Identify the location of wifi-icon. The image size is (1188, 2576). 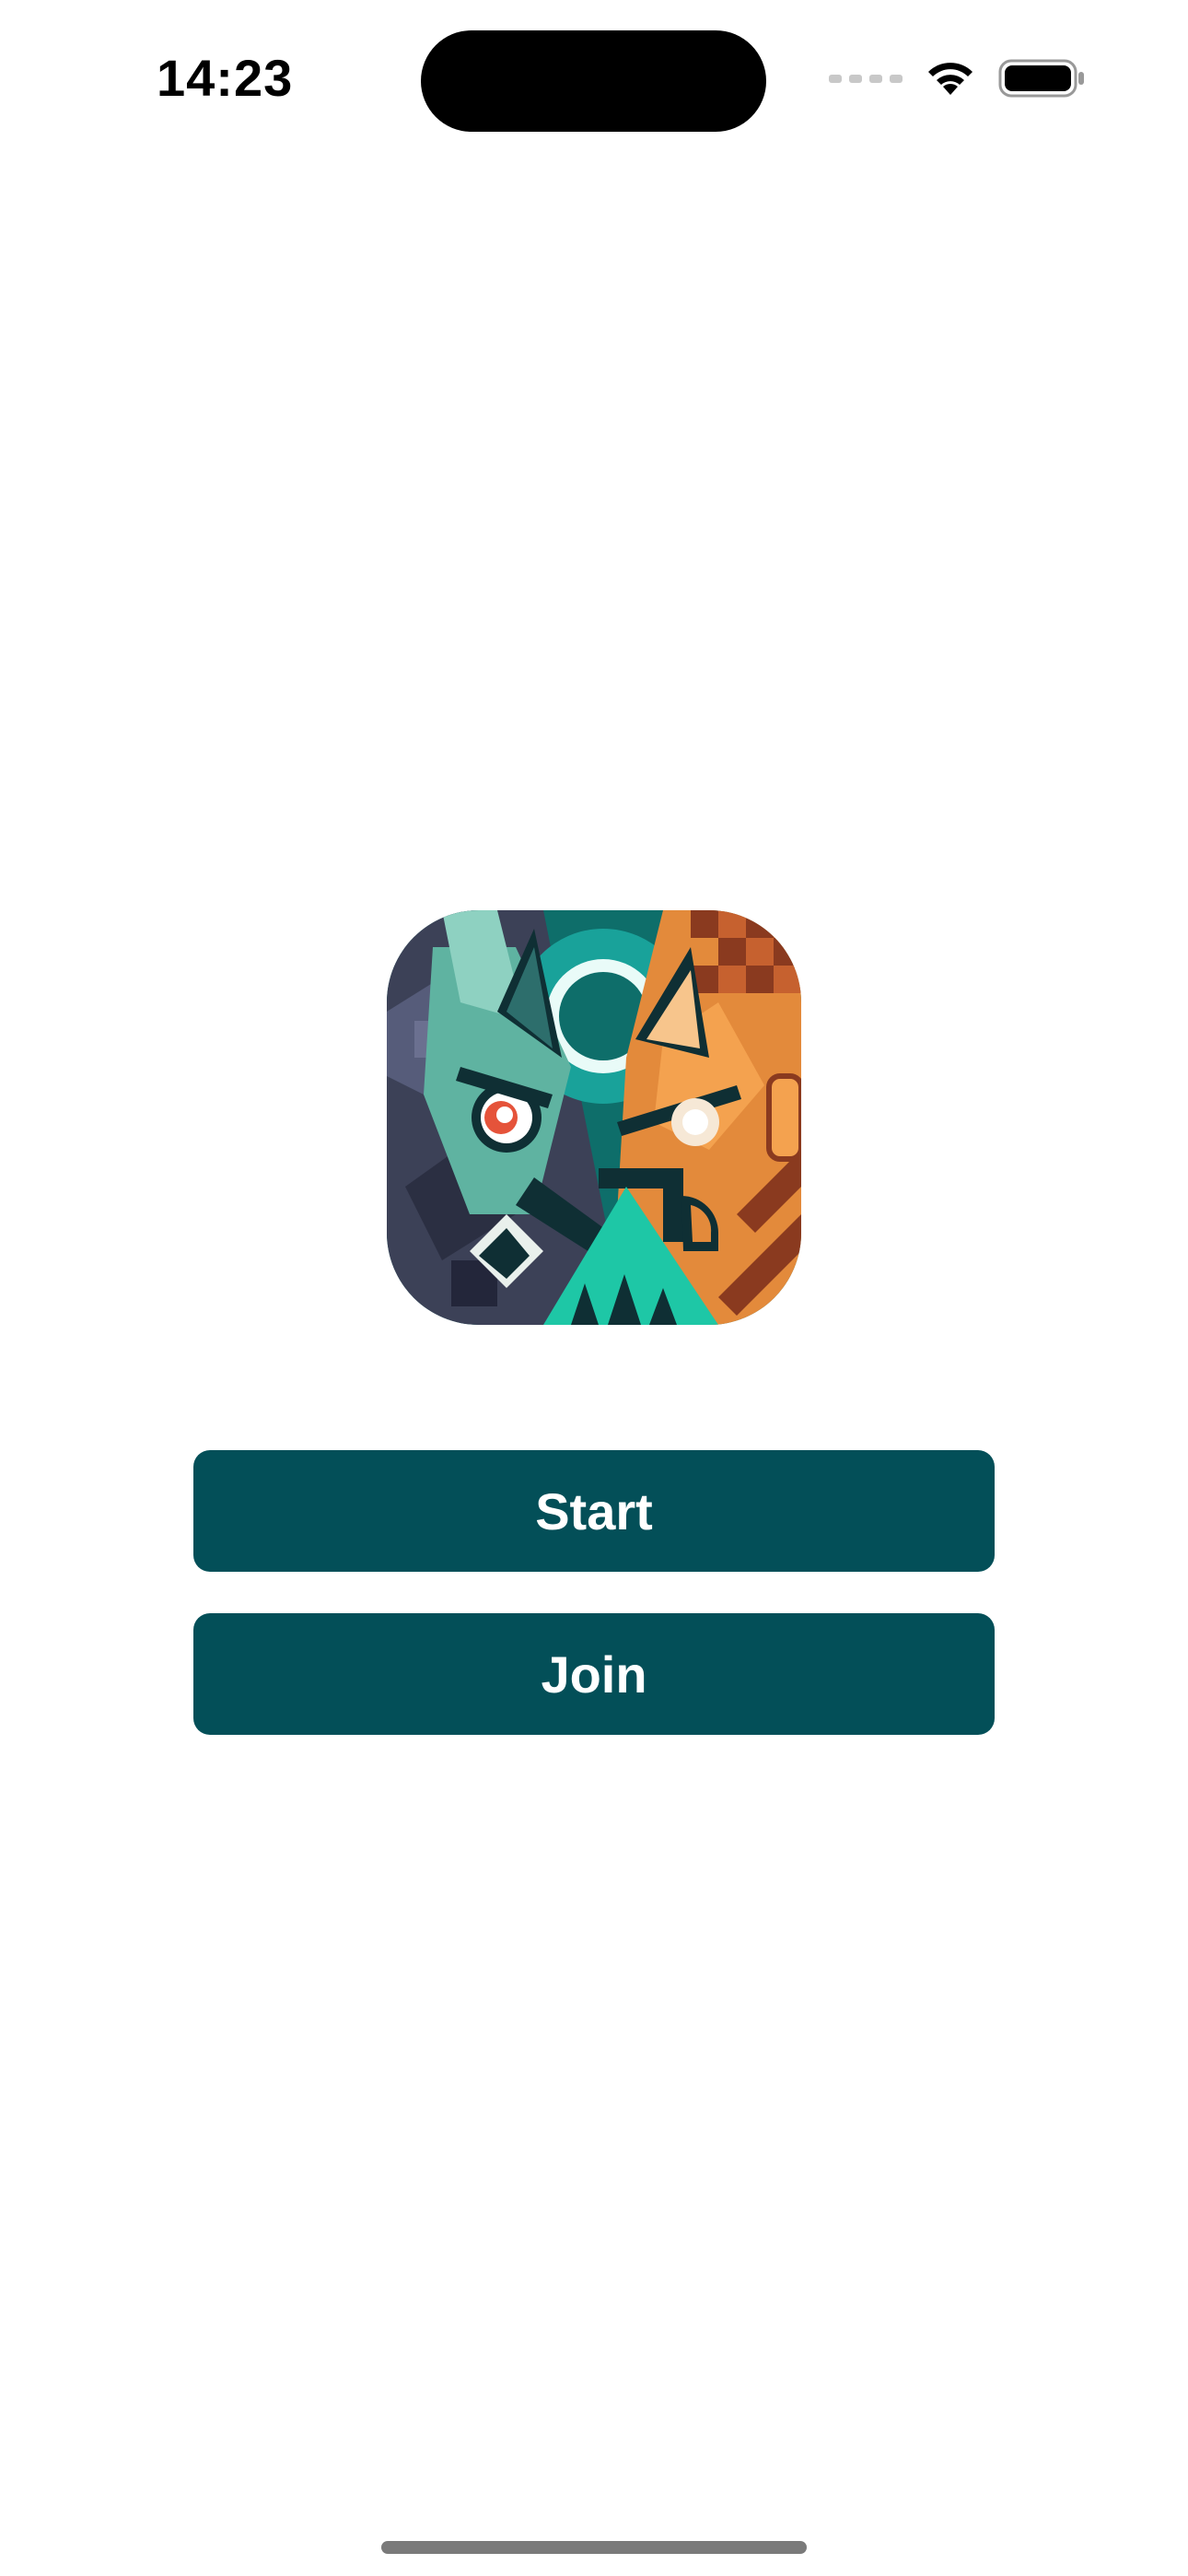
(951, 78).